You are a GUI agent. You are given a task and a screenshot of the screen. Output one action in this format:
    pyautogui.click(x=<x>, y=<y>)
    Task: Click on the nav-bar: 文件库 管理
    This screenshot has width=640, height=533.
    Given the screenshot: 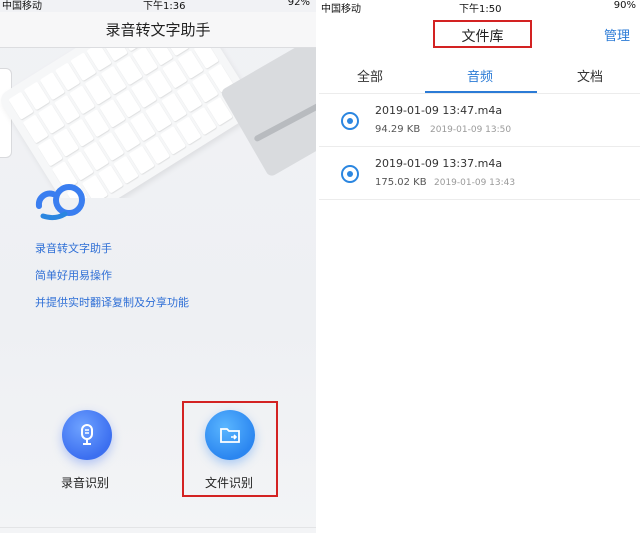 What is the action you would take?
    pyautogui.click(x=479, y=34)
    